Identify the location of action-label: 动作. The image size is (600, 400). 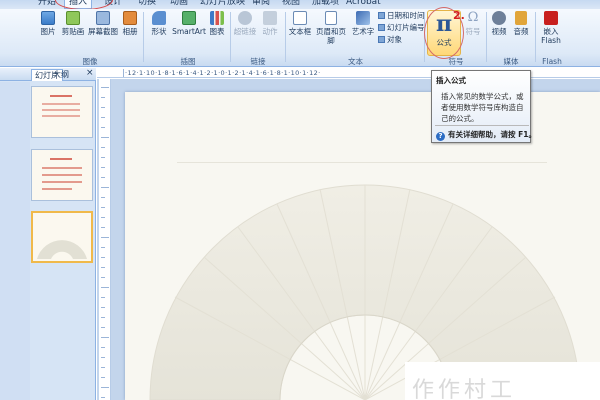
(270, 31).